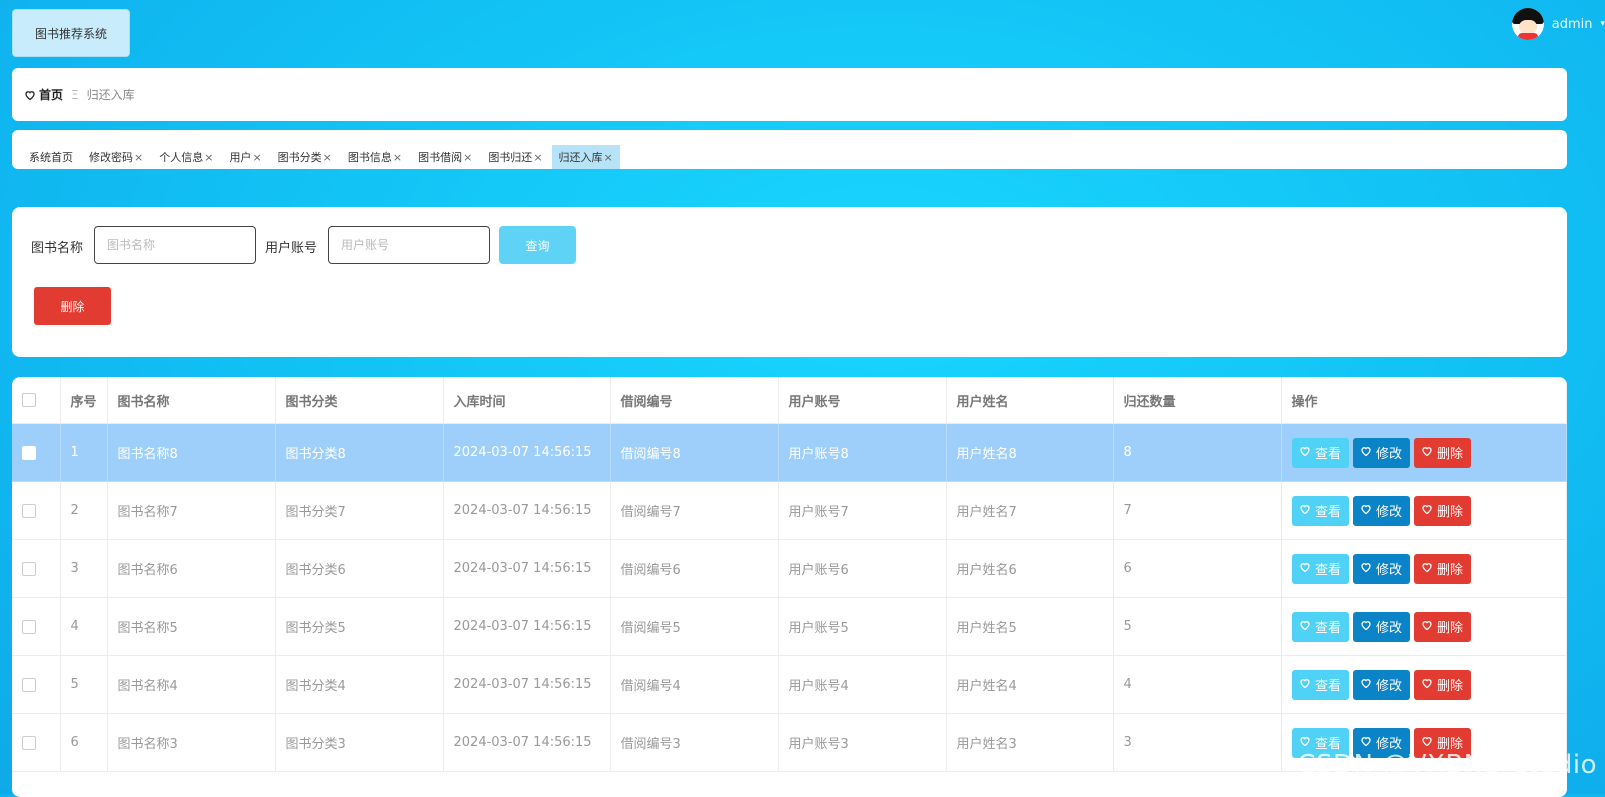  Describe the element at coordinates (1197, 626) in the screenshot. I see `cell-qty: 5` at that location.